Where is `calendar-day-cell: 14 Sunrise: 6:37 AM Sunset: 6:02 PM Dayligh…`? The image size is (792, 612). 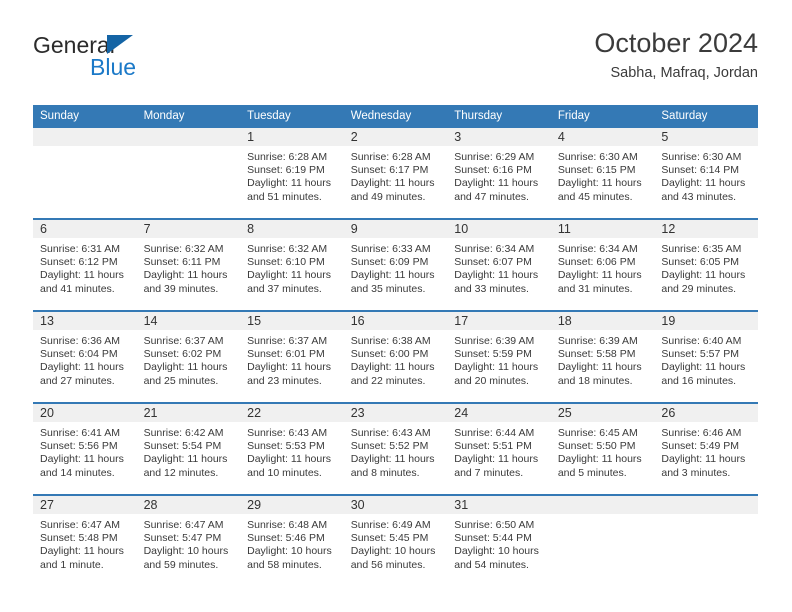
calendar-day-cell: 14 Sunrise: 6:37 AM Sunset: 6:02 PM Dayligh… is located at coordinates (188, 356).